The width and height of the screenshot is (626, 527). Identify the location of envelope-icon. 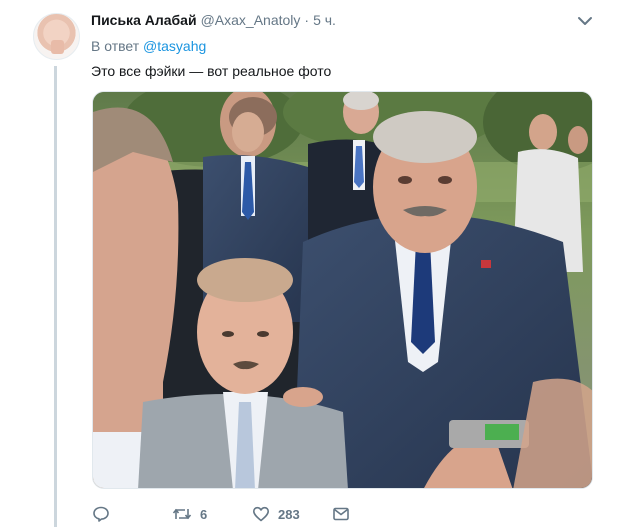
(341, 514).